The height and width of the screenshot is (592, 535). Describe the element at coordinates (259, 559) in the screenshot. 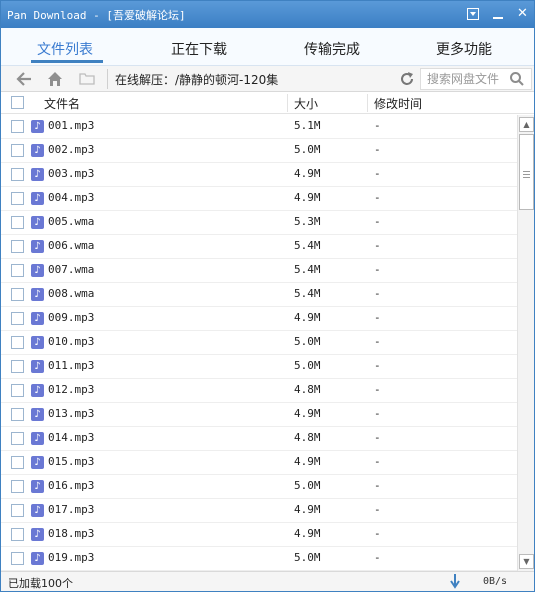

I see `table-row: ♪ 019.mp3 5.0M -` at that location.